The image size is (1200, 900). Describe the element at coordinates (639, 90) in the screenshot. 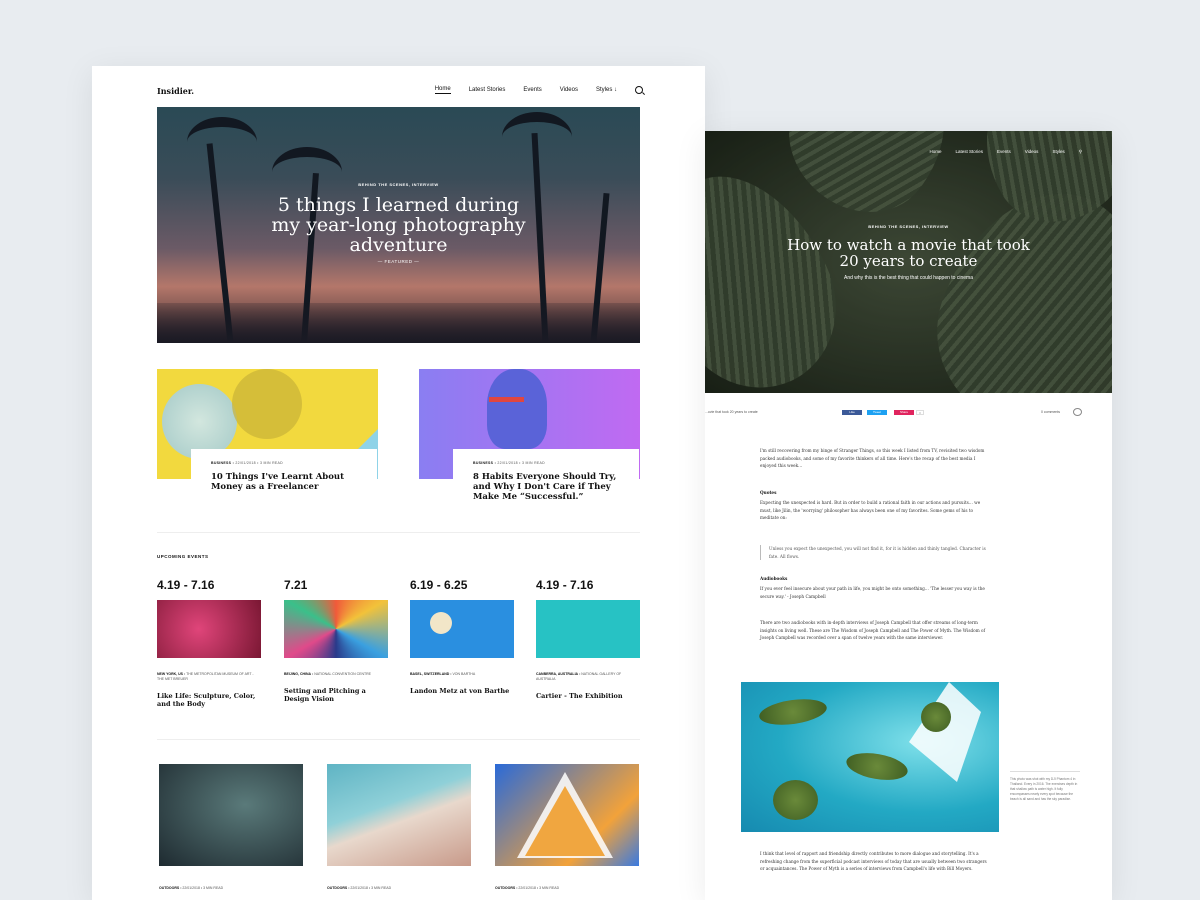

I see `search-icon` at that location.